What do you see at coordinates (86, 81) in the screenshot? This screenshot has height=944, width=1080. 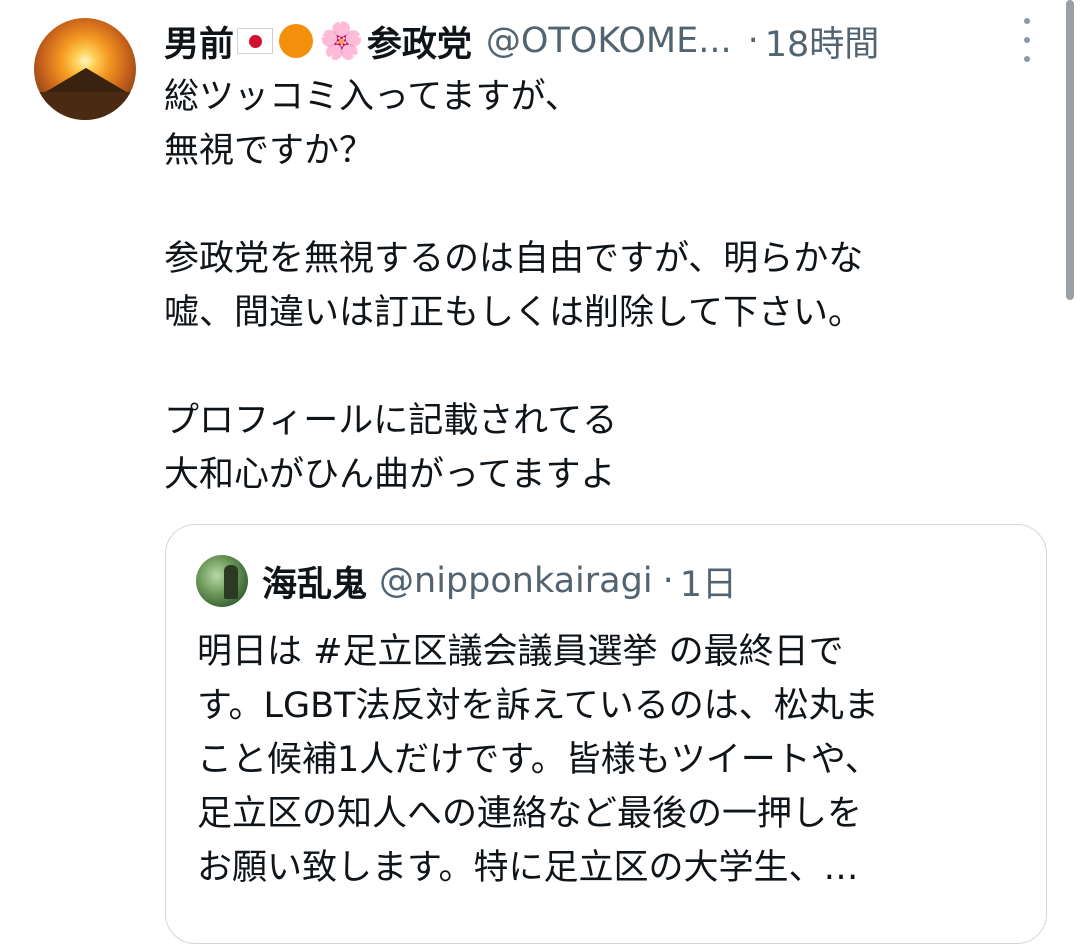 I see `avatar-mountain` at bounding box center [86, 81].